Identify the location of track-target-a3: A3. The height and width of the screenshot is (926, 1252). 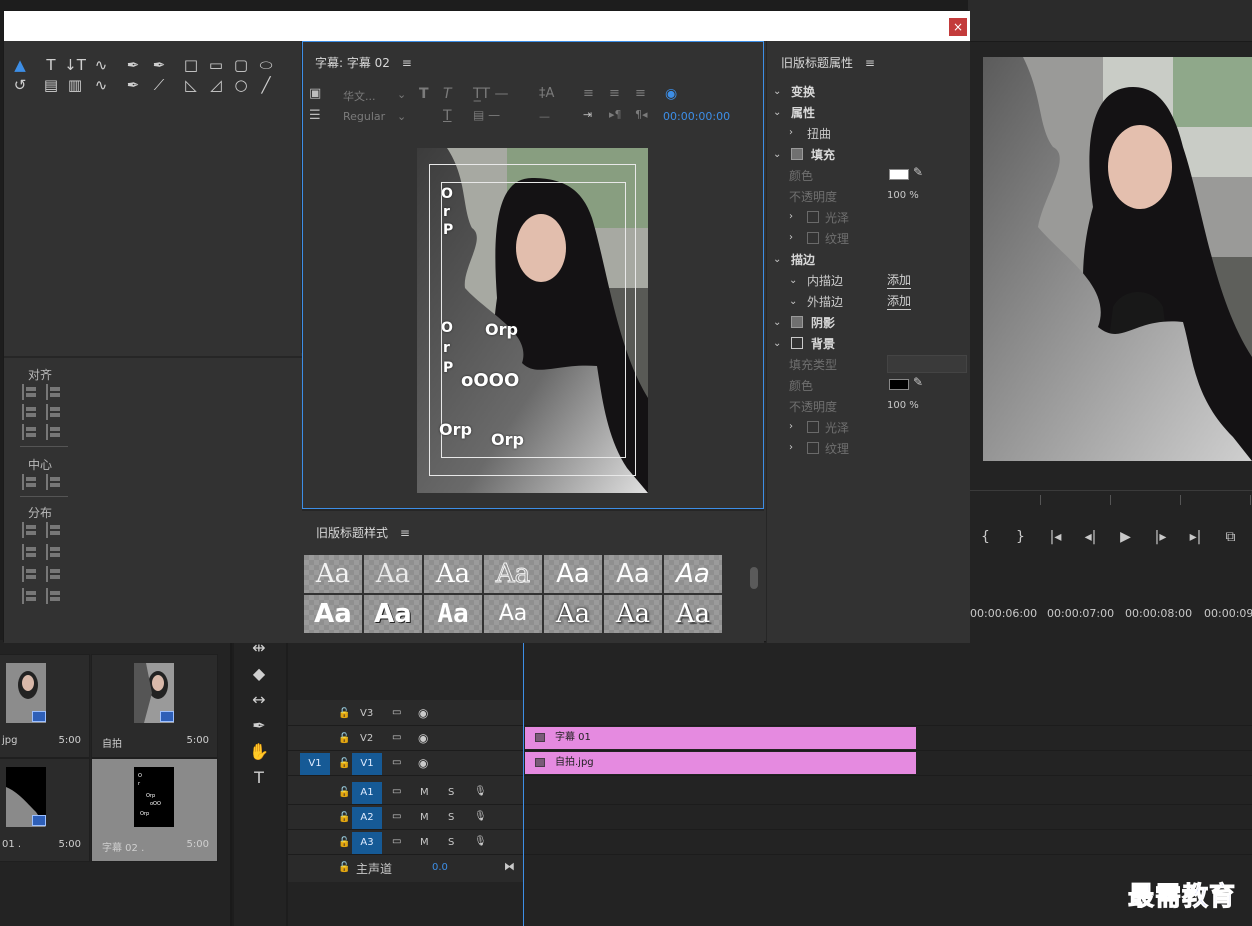
(367, 843).